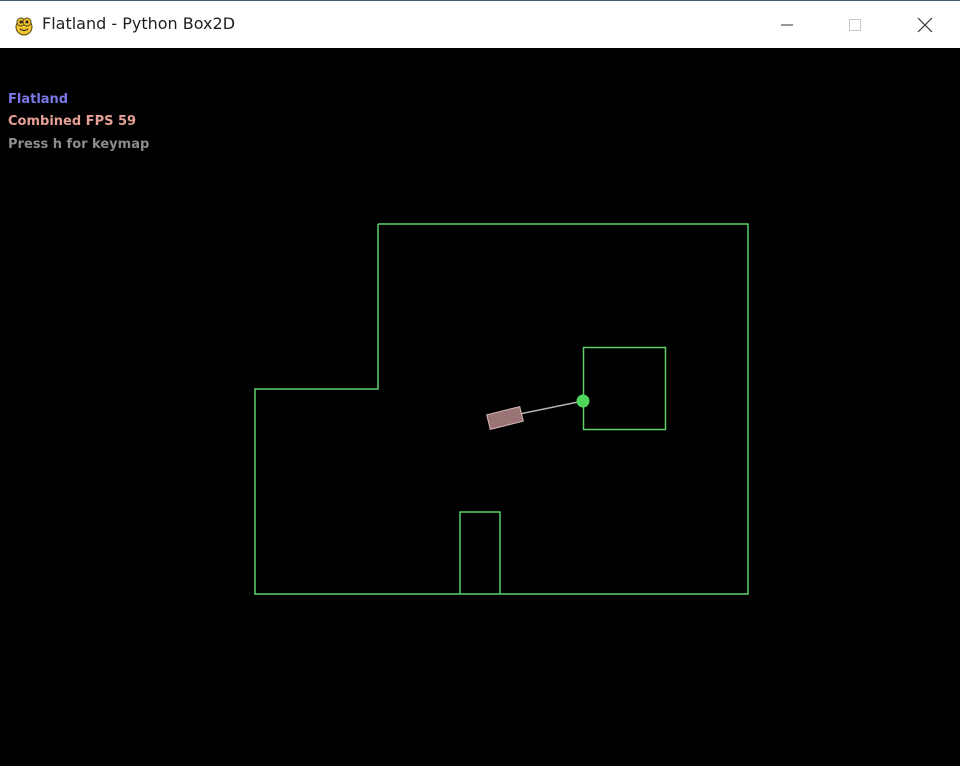 Image resolution: width=960 pixels, height=769 pixels. What do you see at coordinates (480, 552) in the screenshot?
I see `pillar-obstacle` at bounding box center [480, 552].